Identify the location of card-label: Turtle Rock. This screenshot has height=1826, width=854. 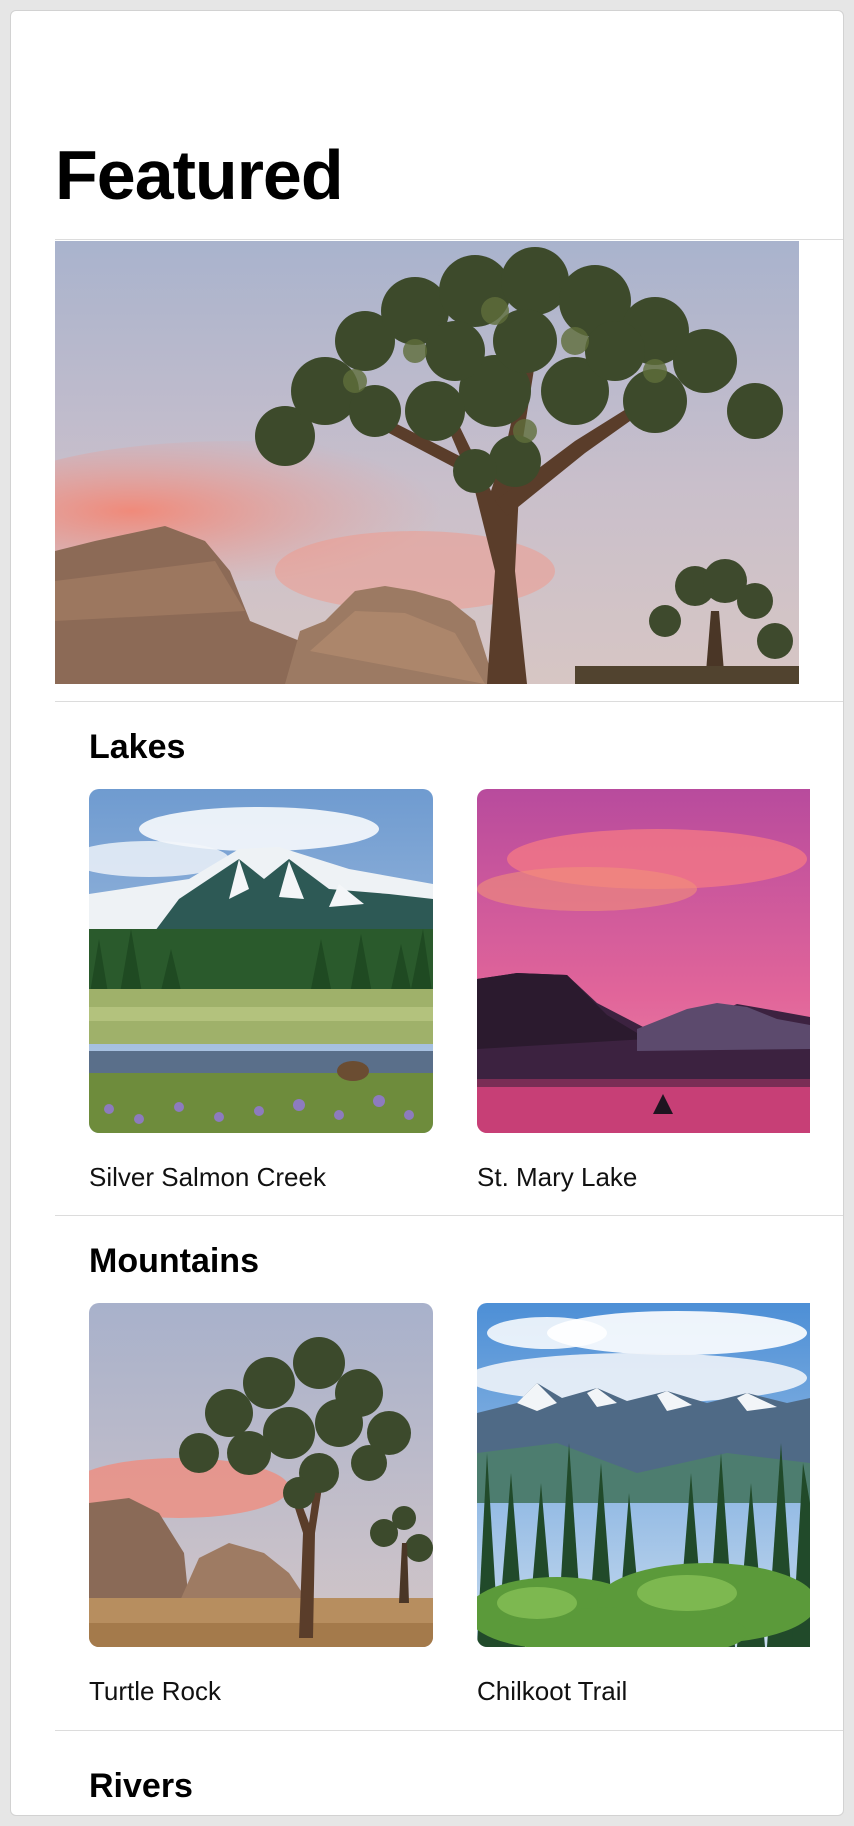
(155, 1691).